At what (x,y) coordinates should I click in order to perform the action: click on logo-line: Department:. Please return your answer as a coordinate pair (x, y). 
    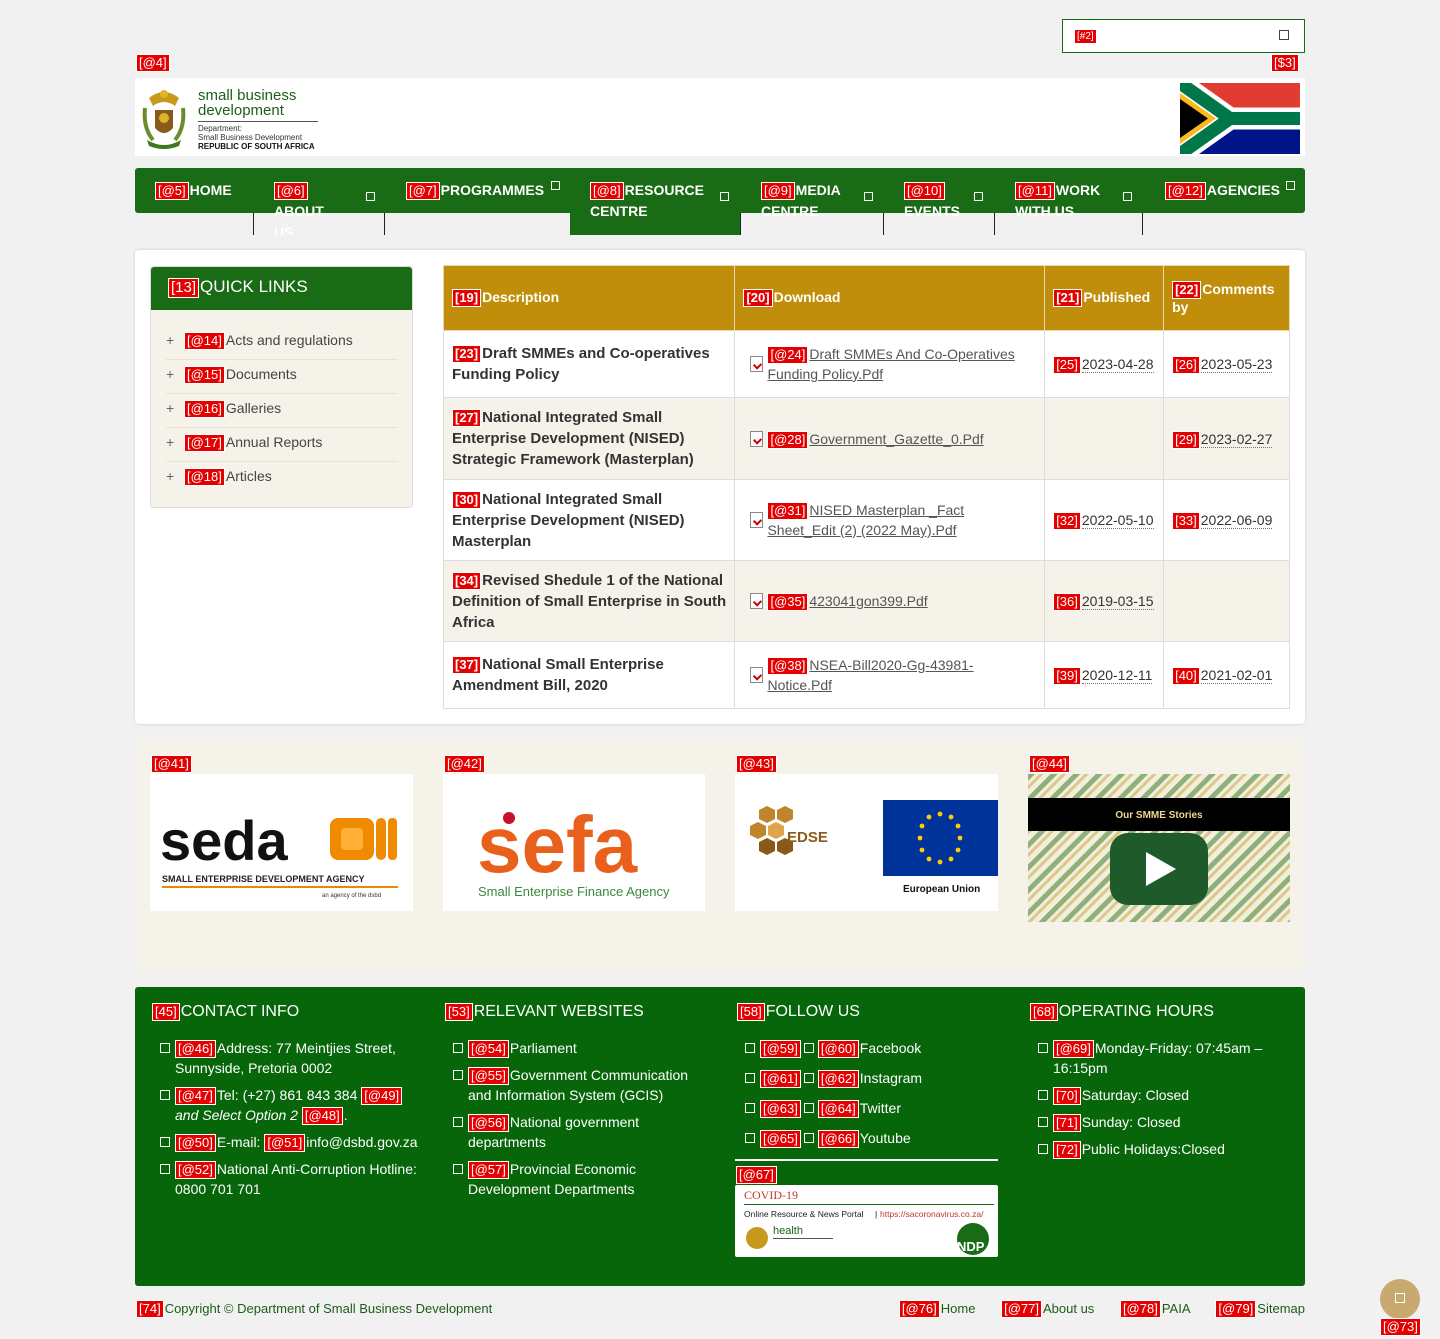
    Looking at the image, I should click on (220, 128).